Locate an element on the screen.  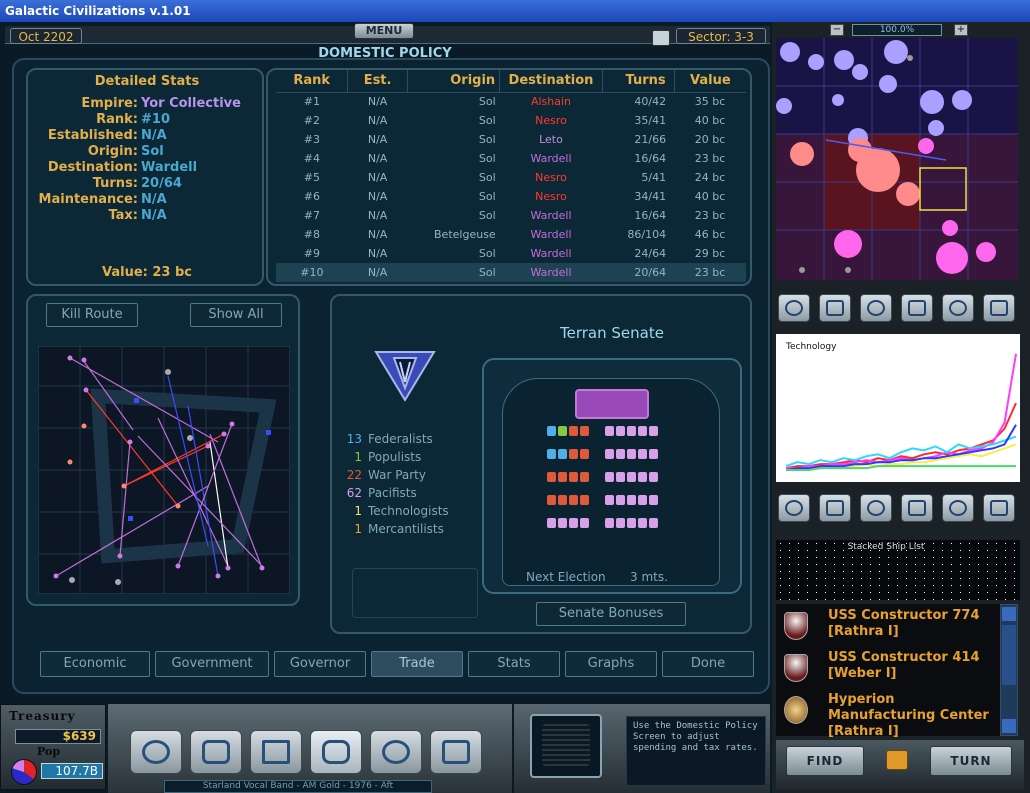
home-advisor-icon is located at coordinates (794, 508).